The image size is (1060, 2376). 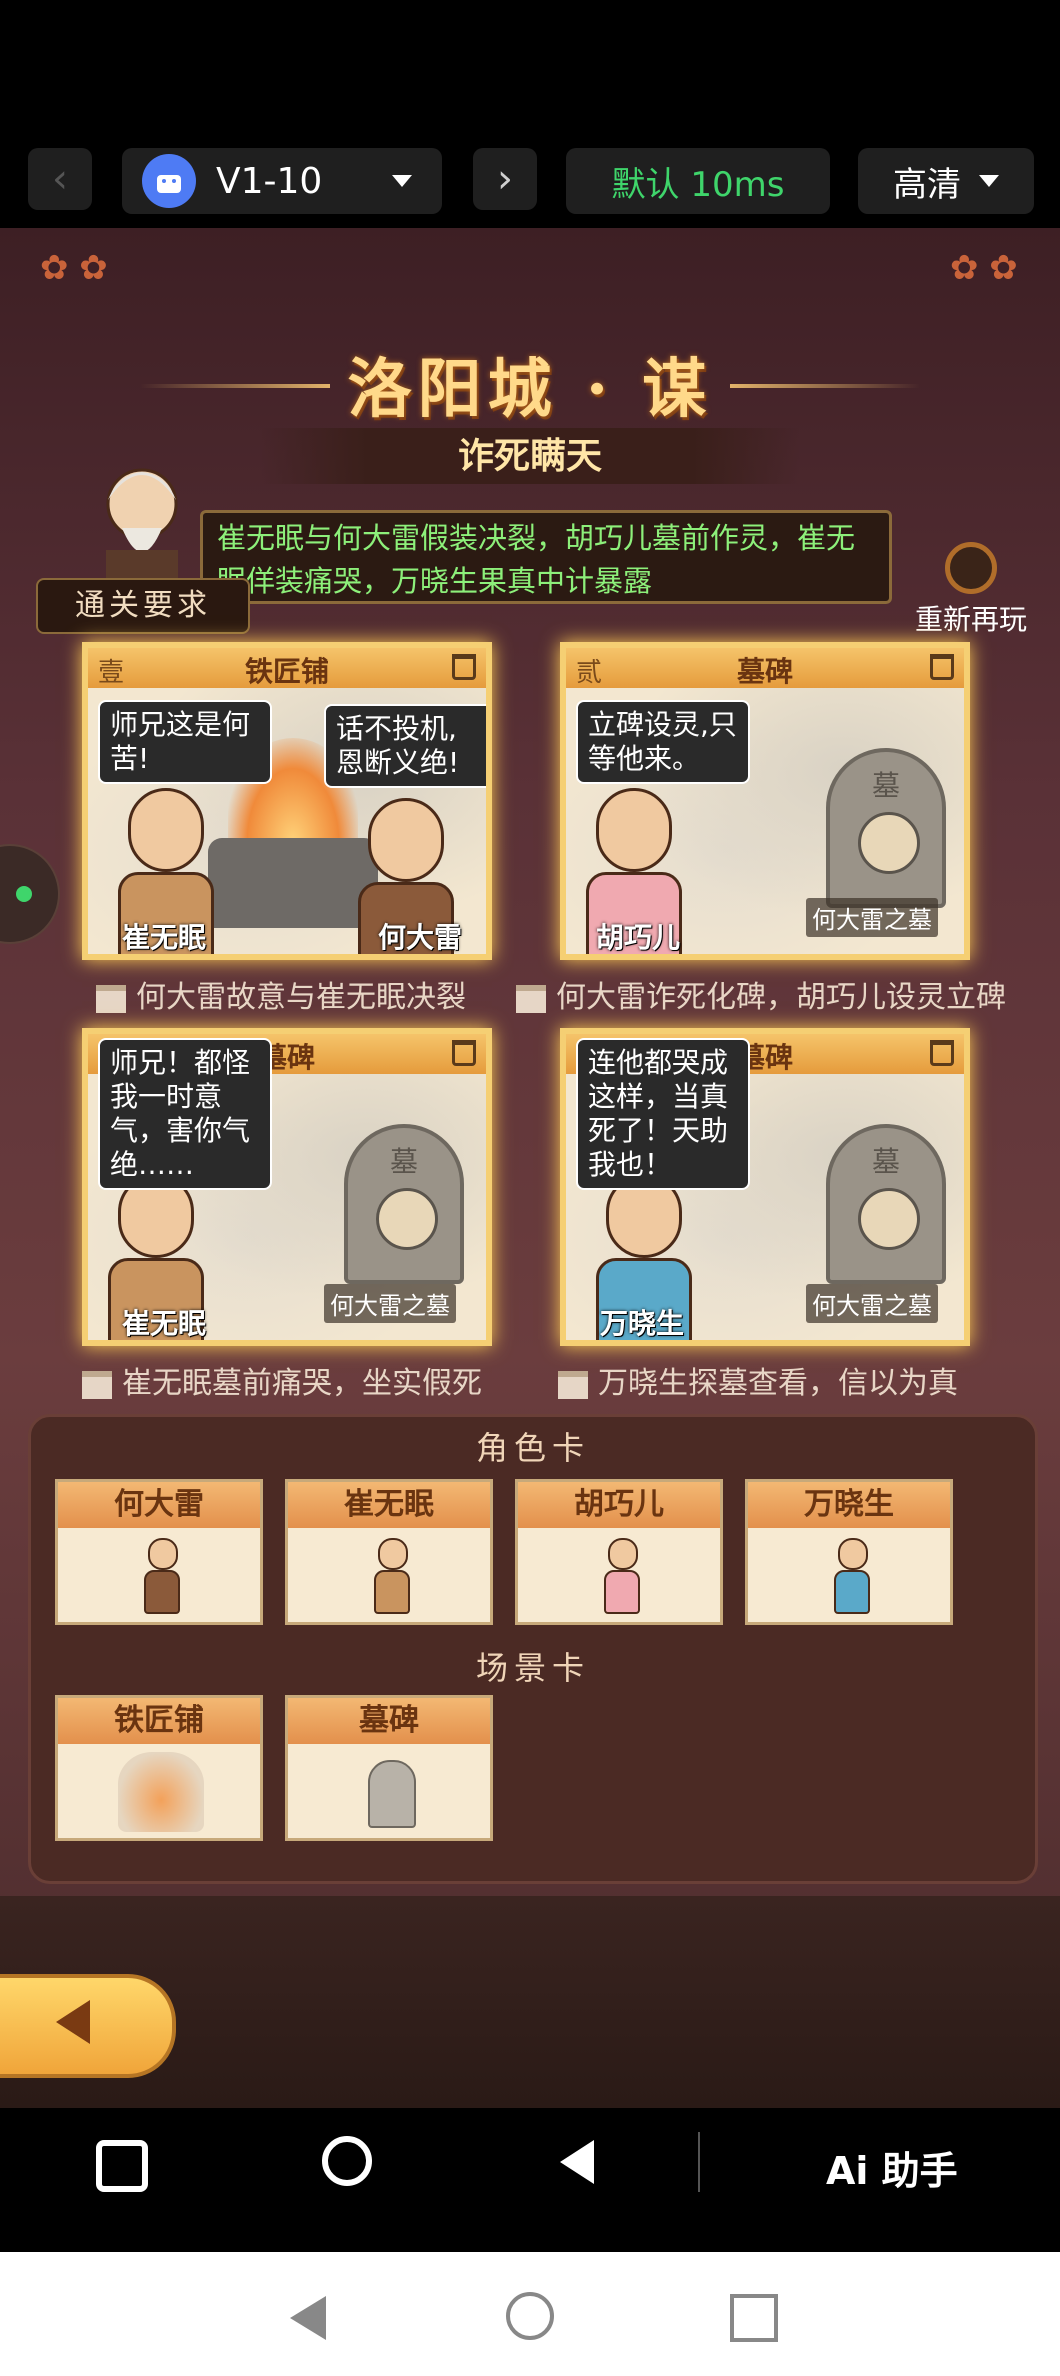 I want to click on prev-button: ‹, so click(x=60, y=179).